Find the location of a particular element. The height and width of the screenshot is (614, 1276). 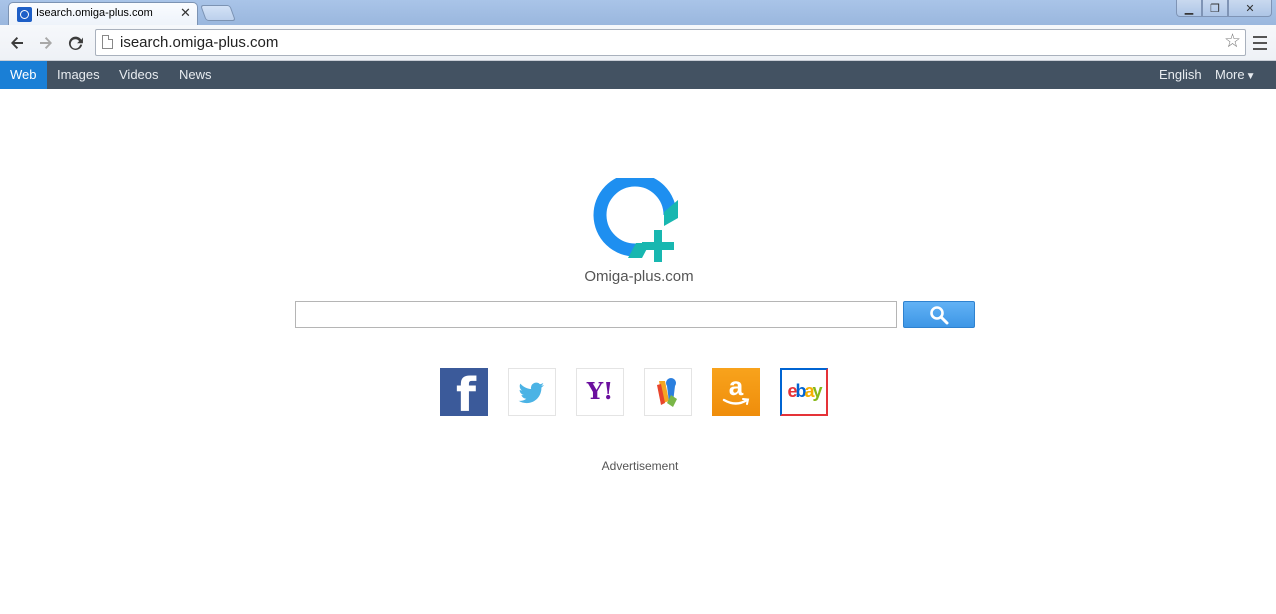

nav-web: Web is located at coordinates (23, 75).